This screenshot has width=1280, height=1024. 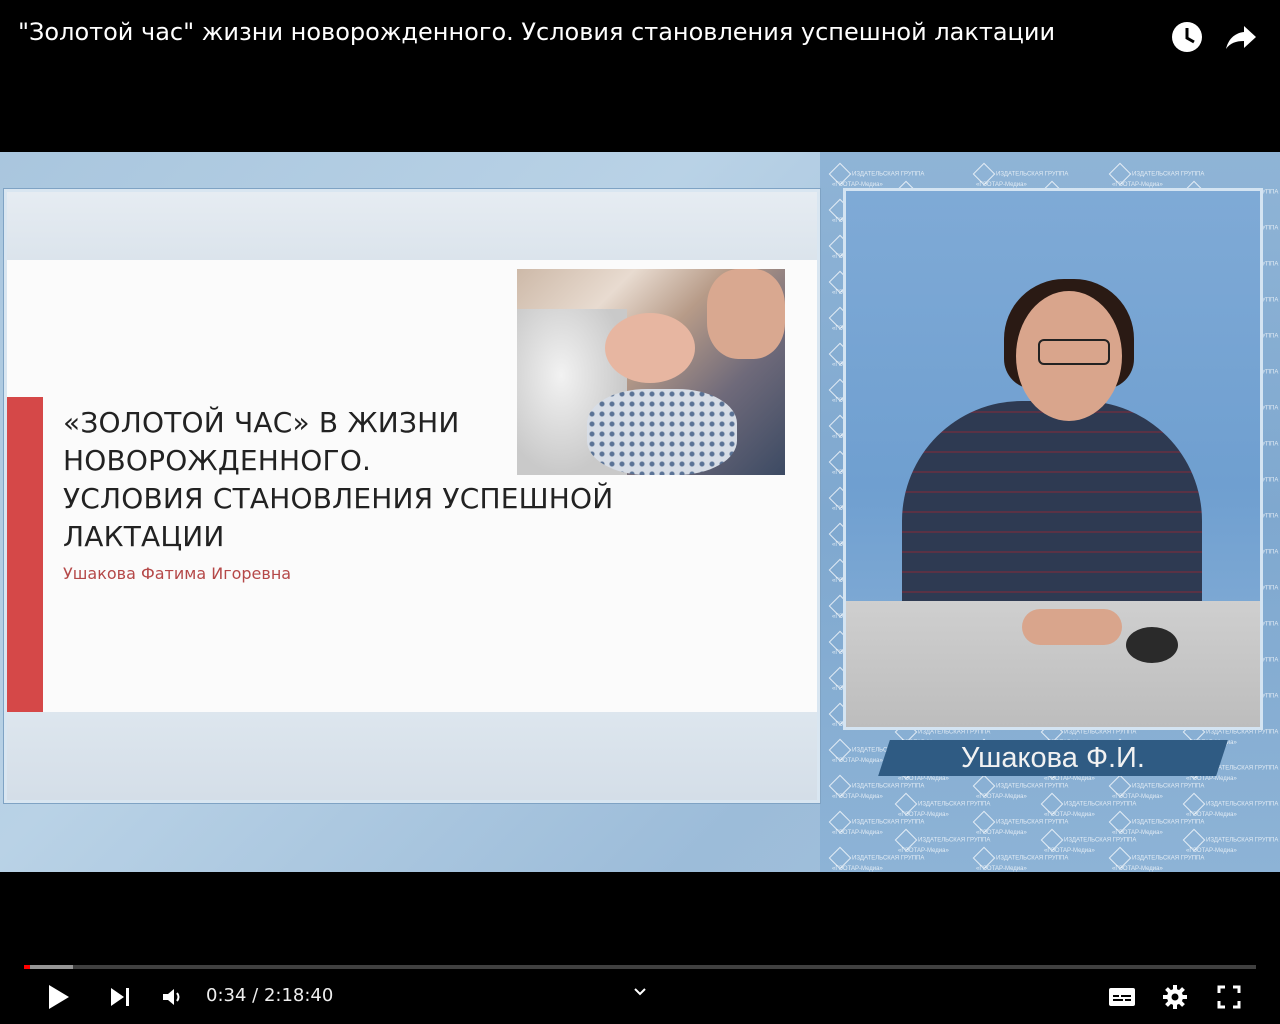 What do you see at coordinates (49, 967) in the screenshot?
I see `buffer-fill` at bounding box center [49, 967].